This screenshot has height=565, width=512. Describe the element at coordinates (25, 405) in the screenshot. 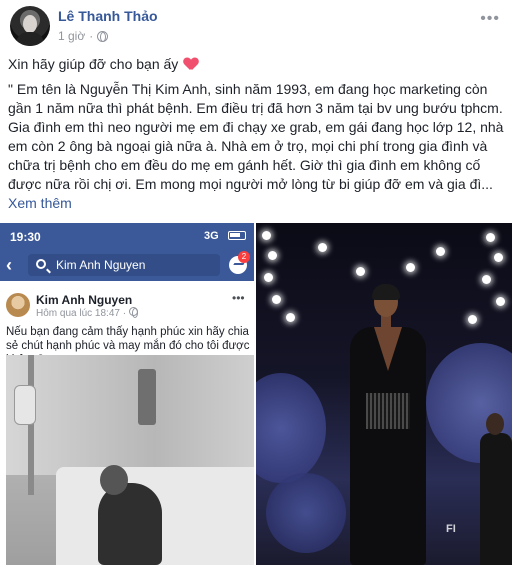

I see `iv-bag` at that location.